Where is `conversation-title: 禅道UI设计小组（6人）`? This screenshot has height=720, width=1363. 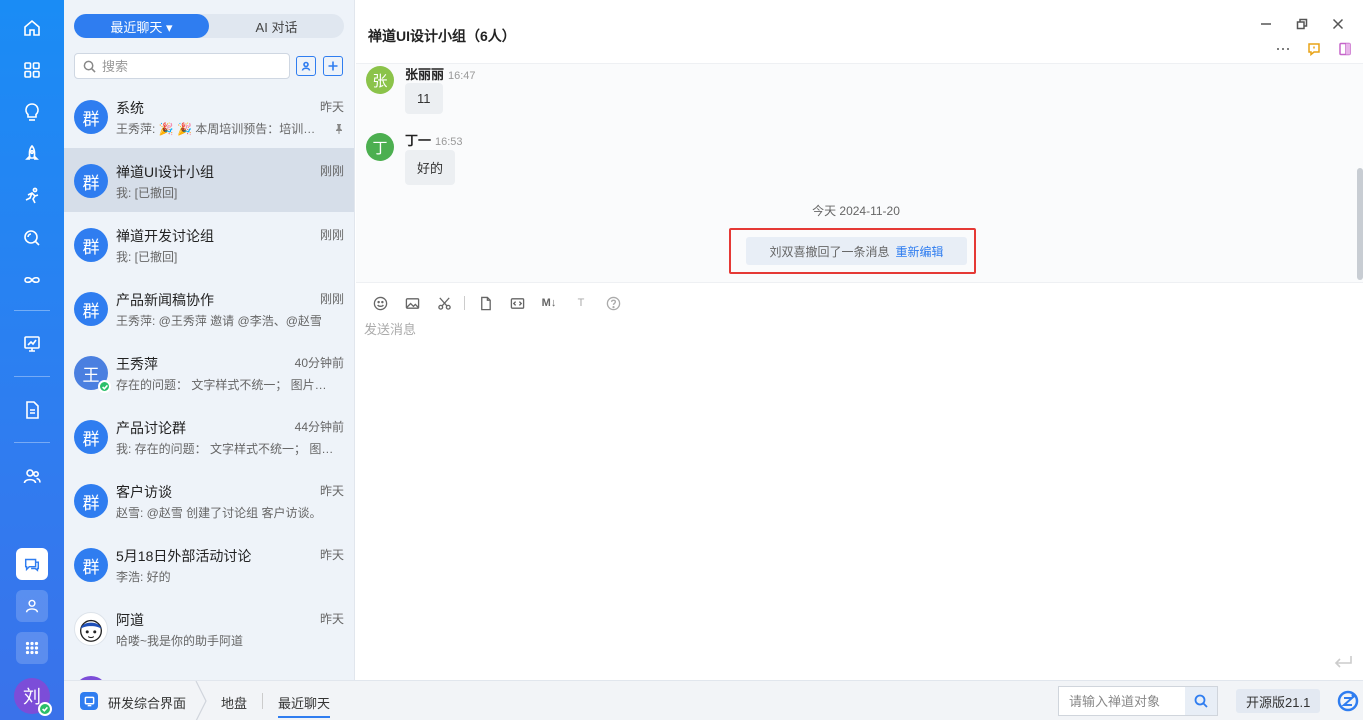
conversation-title: 禅道UI设计小组（6人） is located at coordinates (442, 36).